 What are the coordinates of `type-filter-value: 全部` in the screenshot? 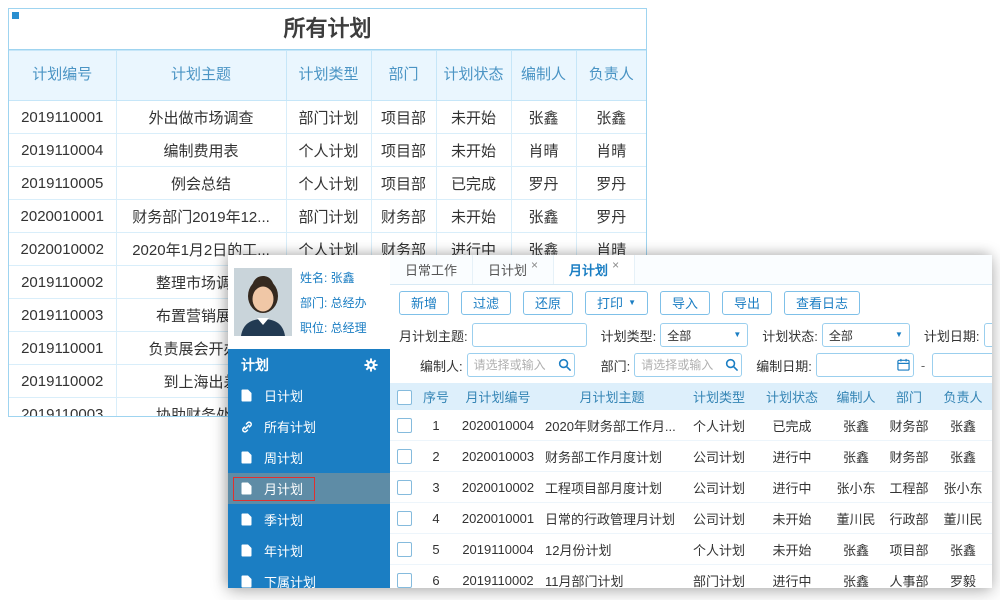 It's located at (679, 335).